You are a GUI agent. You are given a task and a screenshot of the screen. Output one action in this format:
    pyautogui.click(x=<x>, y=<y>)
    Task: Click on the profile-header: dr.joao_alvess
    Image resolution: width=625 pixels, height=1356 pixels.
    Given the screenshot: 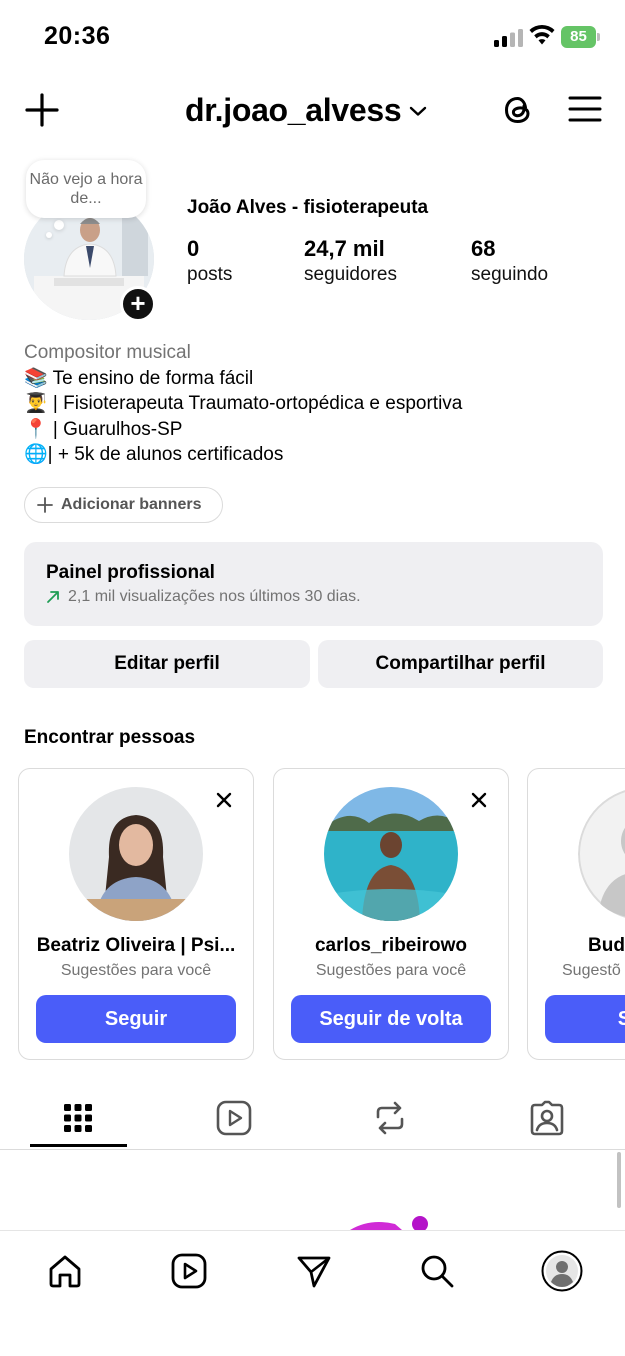 What is the action you would take?
    pyautogui.click(x=312, y=111)
    